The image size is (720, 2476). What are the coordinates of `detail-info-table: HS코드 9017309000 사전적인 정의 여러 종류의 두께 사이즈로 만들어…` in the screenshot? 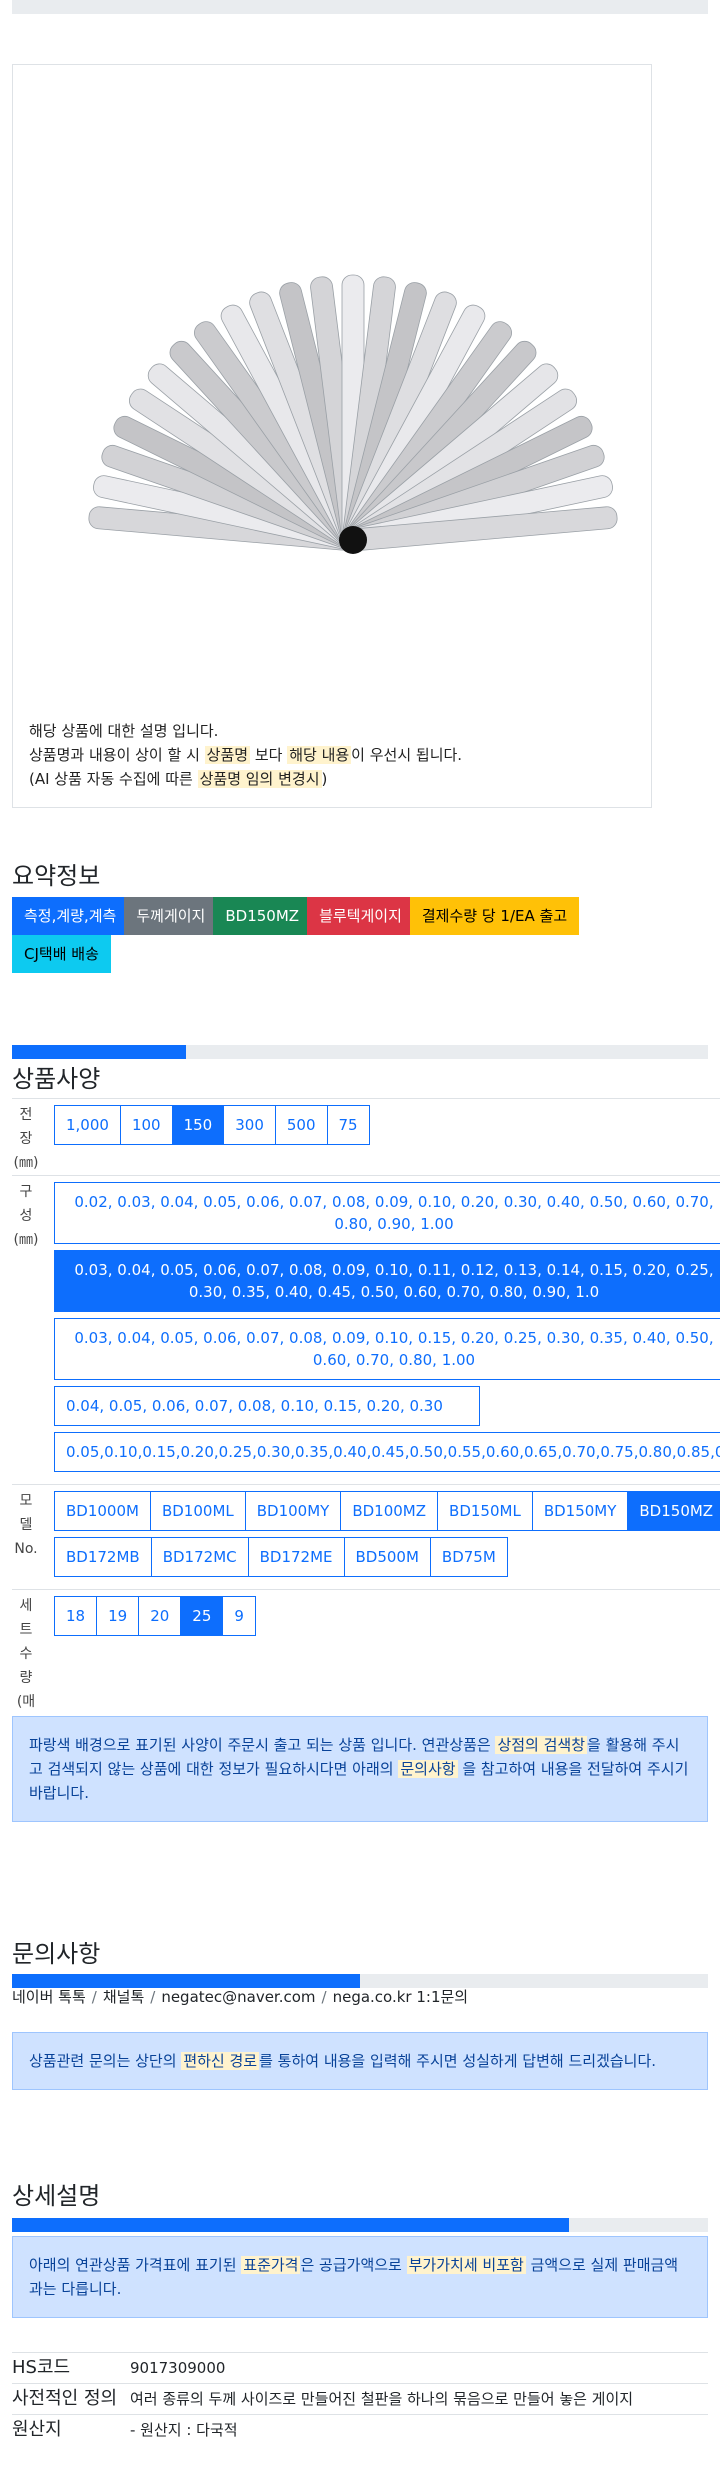 It's located at (360, 2398).